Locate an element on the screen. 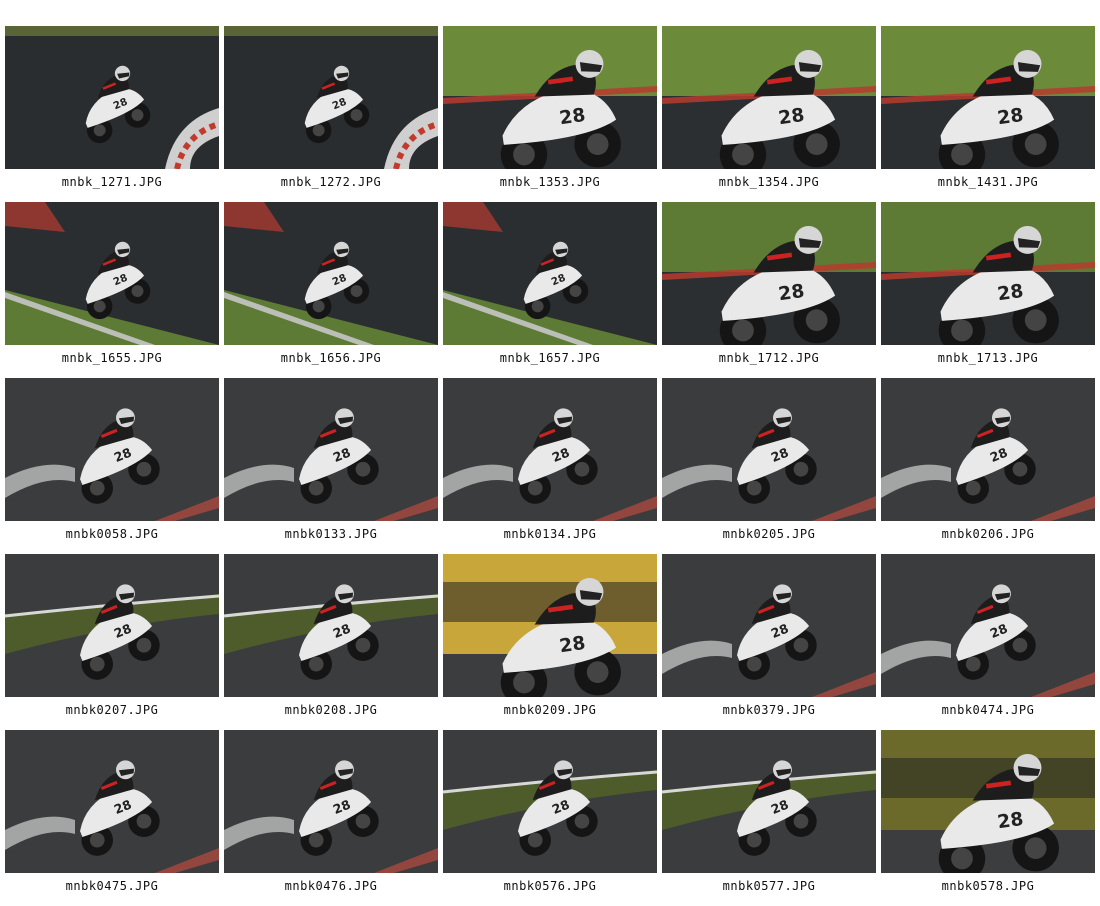 The image size is (1100, 906). thumbnail-filename: mnbk0578.JPG is located at coordinates (988, 886).